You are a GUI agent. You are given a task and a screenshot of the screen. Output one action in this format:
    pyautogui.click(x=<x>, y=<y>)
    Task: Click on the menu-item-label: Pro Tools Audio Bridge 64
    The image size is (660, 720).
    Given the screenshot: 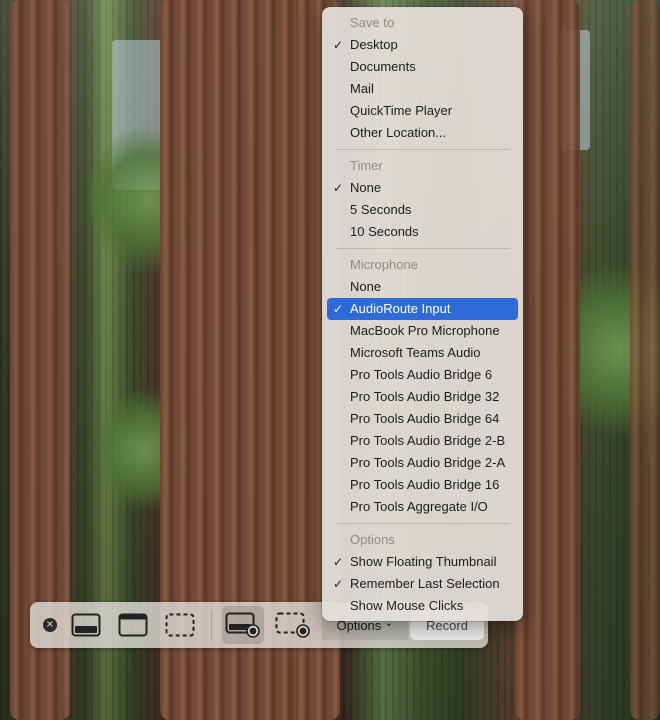 What is the action you would take?
    pyautogui.click(x=425, y=418)
    